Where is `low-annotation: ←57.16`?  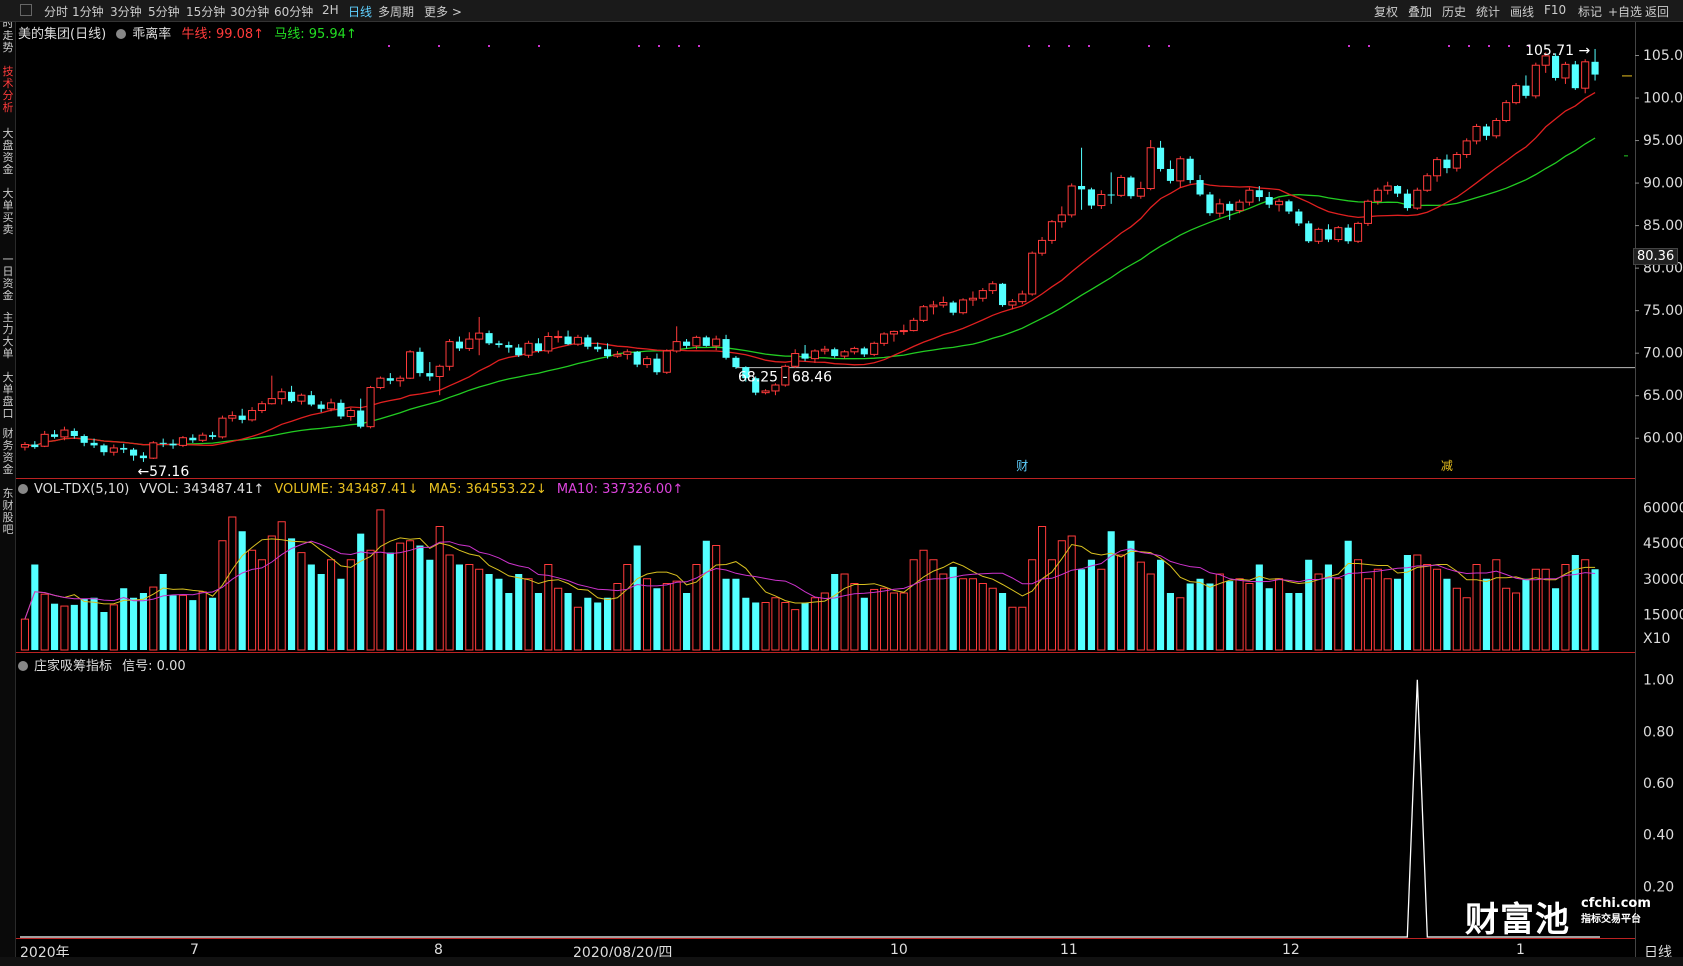
low-annotation: ←57.16 is located at coordinates (163, 472).